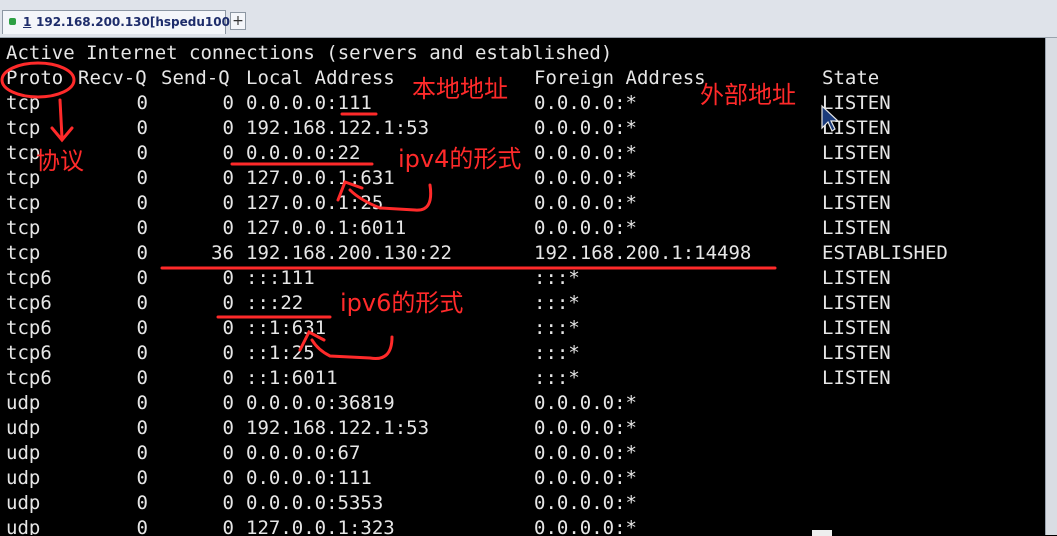 Image resolution: width=1057 pixels, height=536 pixels. Describe the element at coordinates (748, 95) in the screenshot. I see `note-foreign-address: 外部地址` at that location.